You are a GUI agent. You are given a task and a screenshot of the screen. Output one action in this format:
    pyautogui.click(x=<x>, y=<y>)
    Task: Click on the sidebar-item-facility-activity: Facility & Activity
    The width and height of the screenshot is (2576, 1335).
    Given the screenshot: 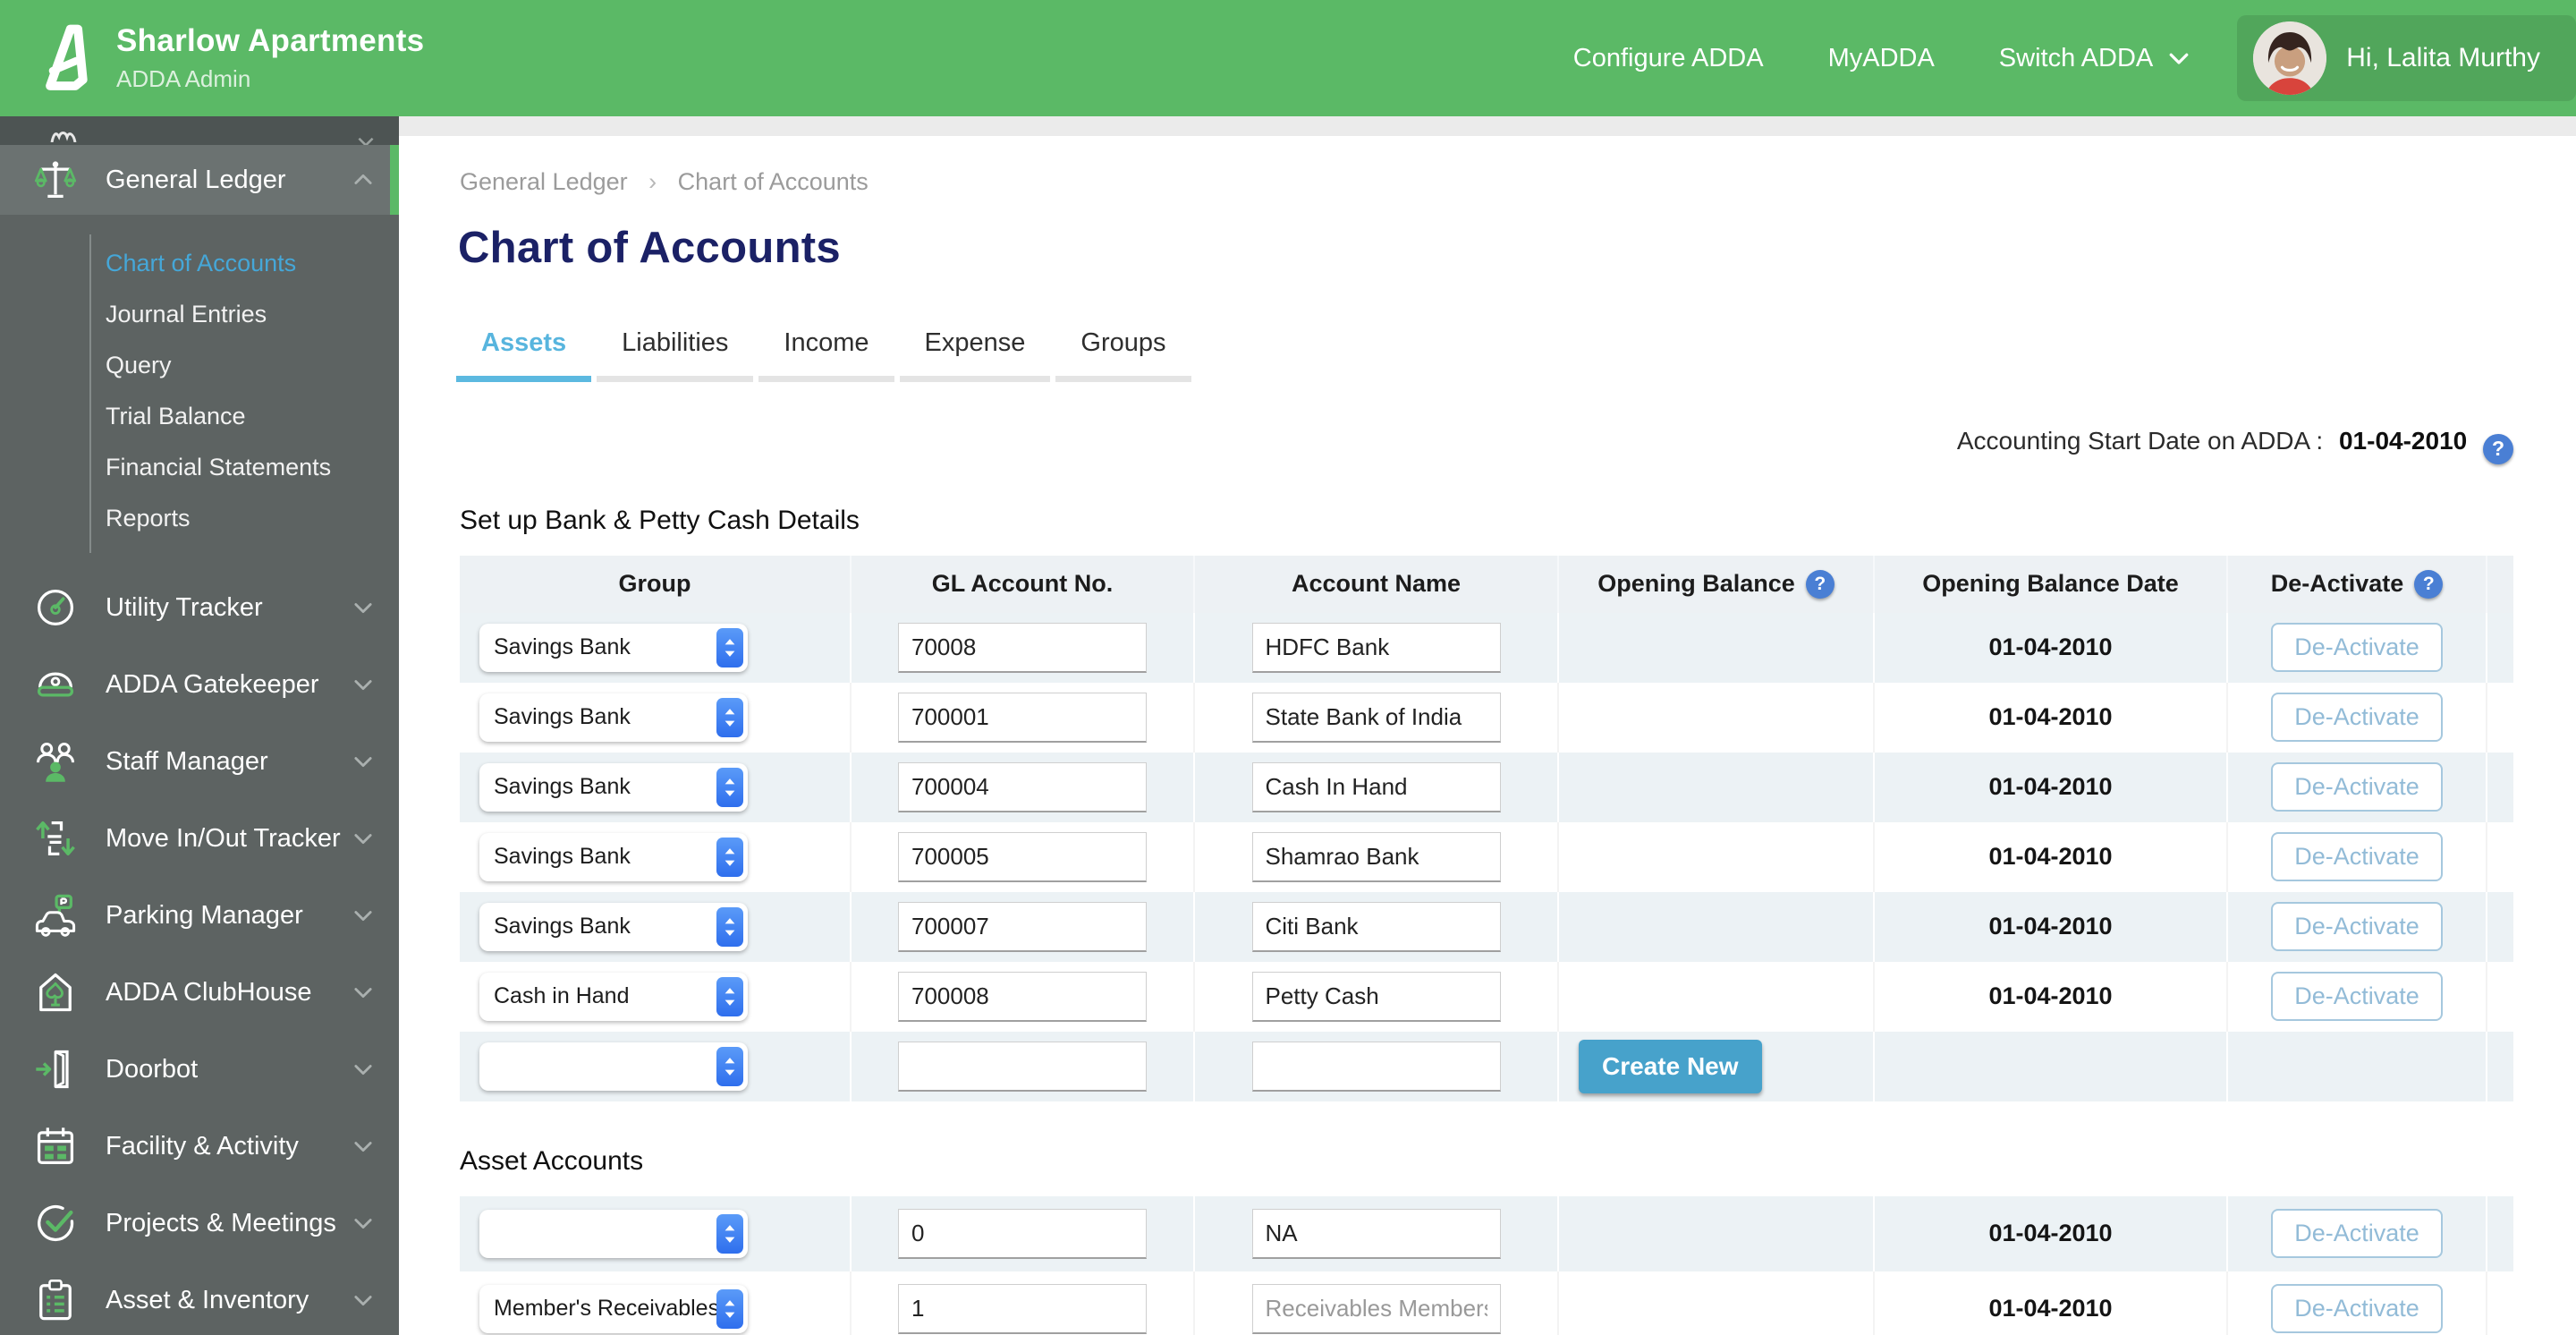 What is the action you would take?
    pyautogui.click(x=199, y=1146)
    